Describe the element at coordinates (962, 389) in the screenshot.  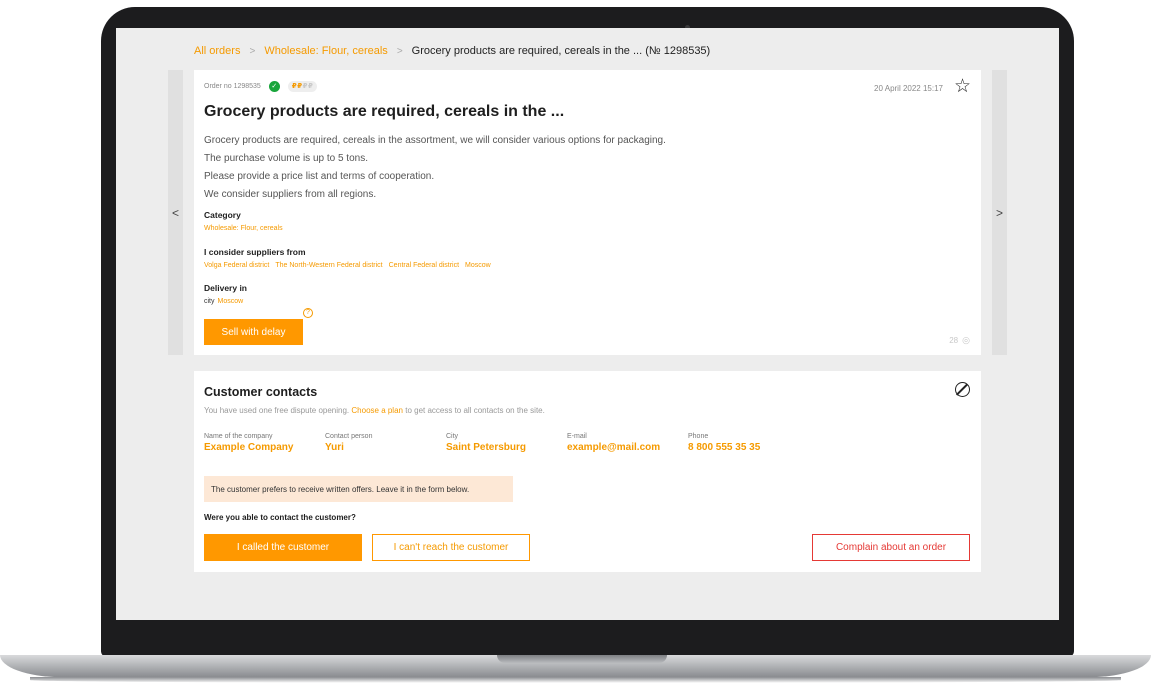
I see `block-icon` at that location.